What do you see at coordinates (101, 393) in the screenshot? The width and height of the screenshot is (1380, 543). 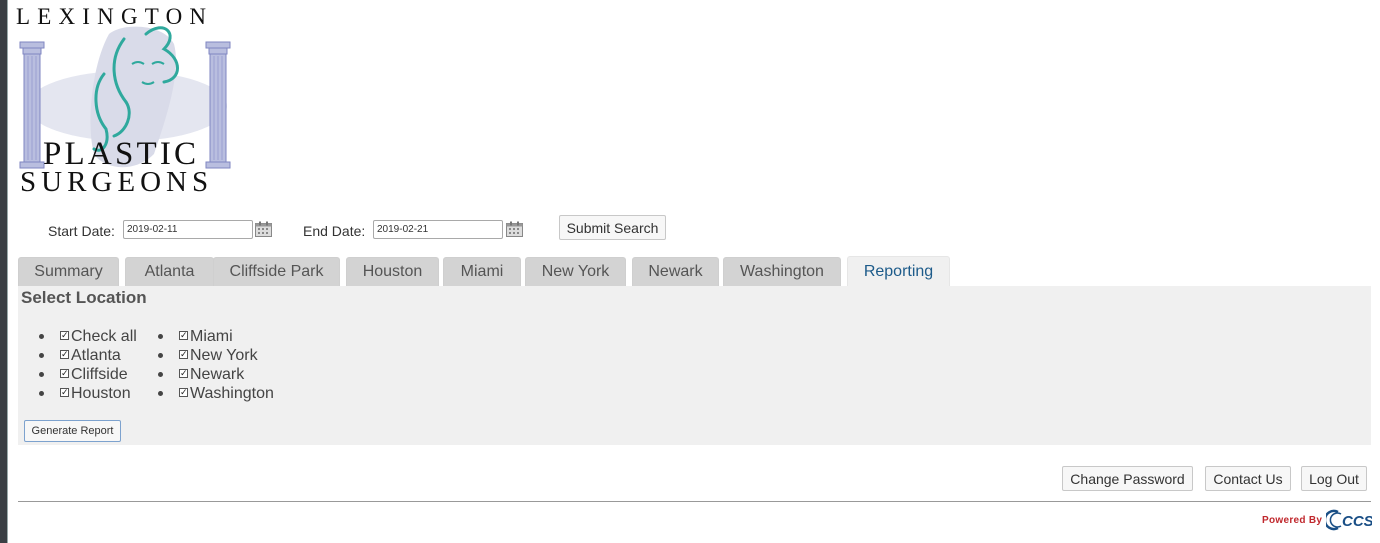 I see `location-label: Houston` at bounding box center [101, 393].